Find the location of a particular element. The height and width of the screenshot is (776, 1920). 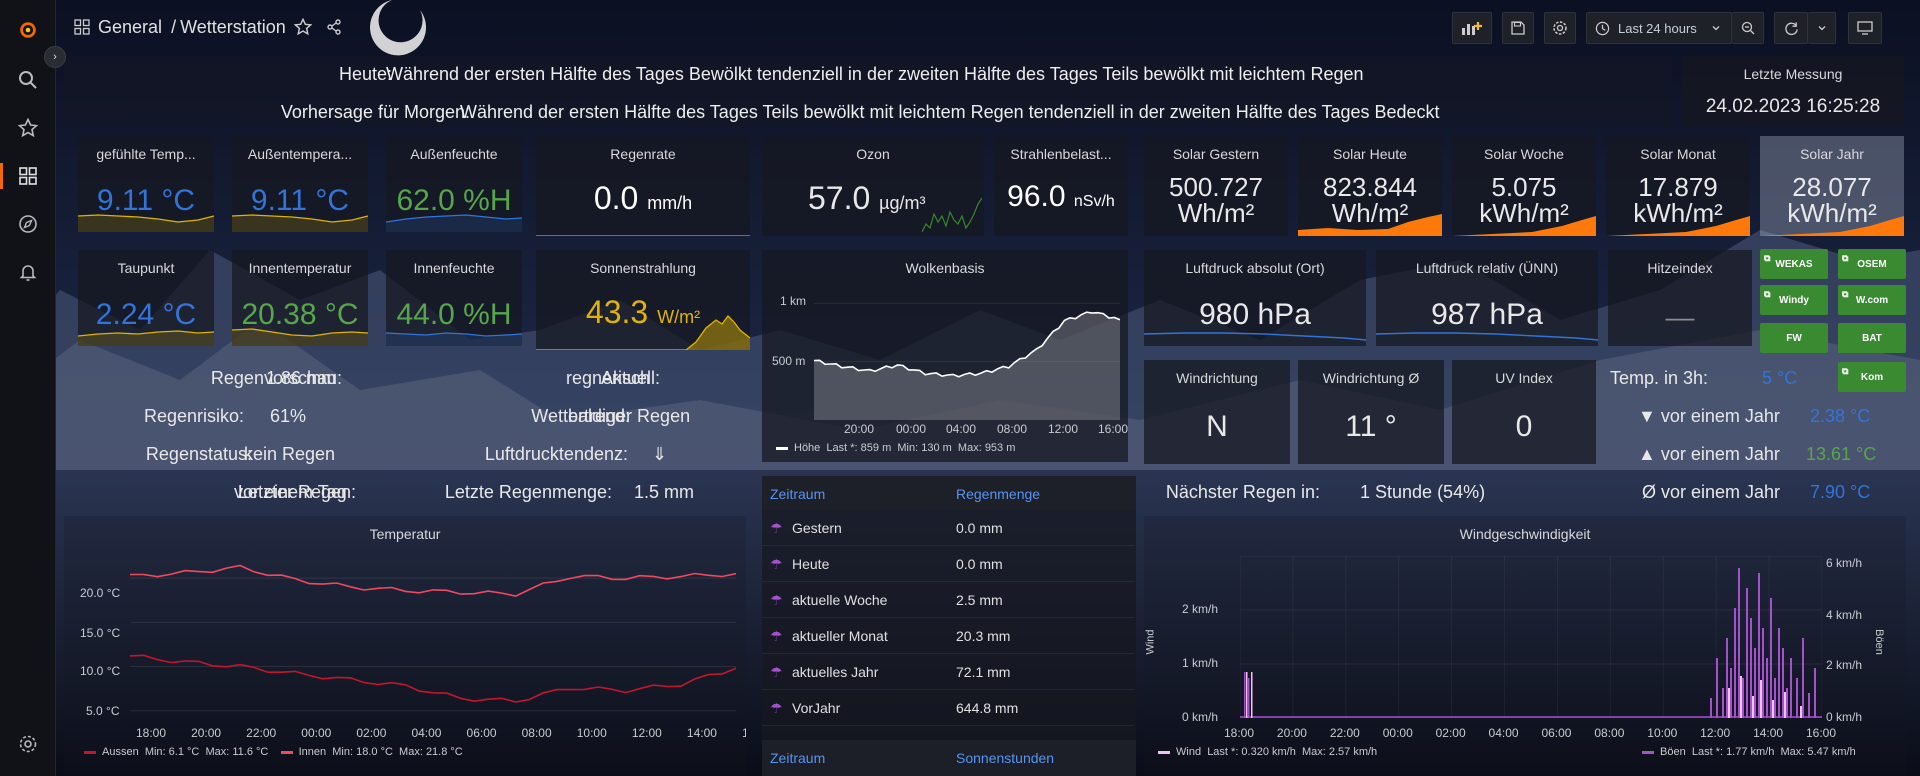

stat-taupunkt: Taupunkt 2.24 °C is located at coordinates (146, 298).